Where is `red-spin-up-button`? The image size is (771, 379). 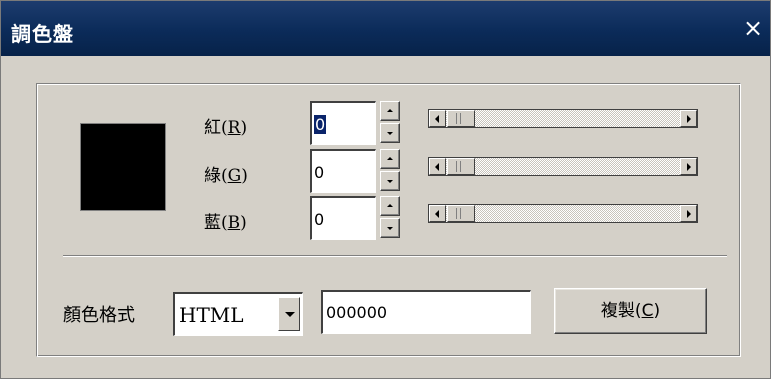
red-spin-up-button is located at coordinates (390, 111).